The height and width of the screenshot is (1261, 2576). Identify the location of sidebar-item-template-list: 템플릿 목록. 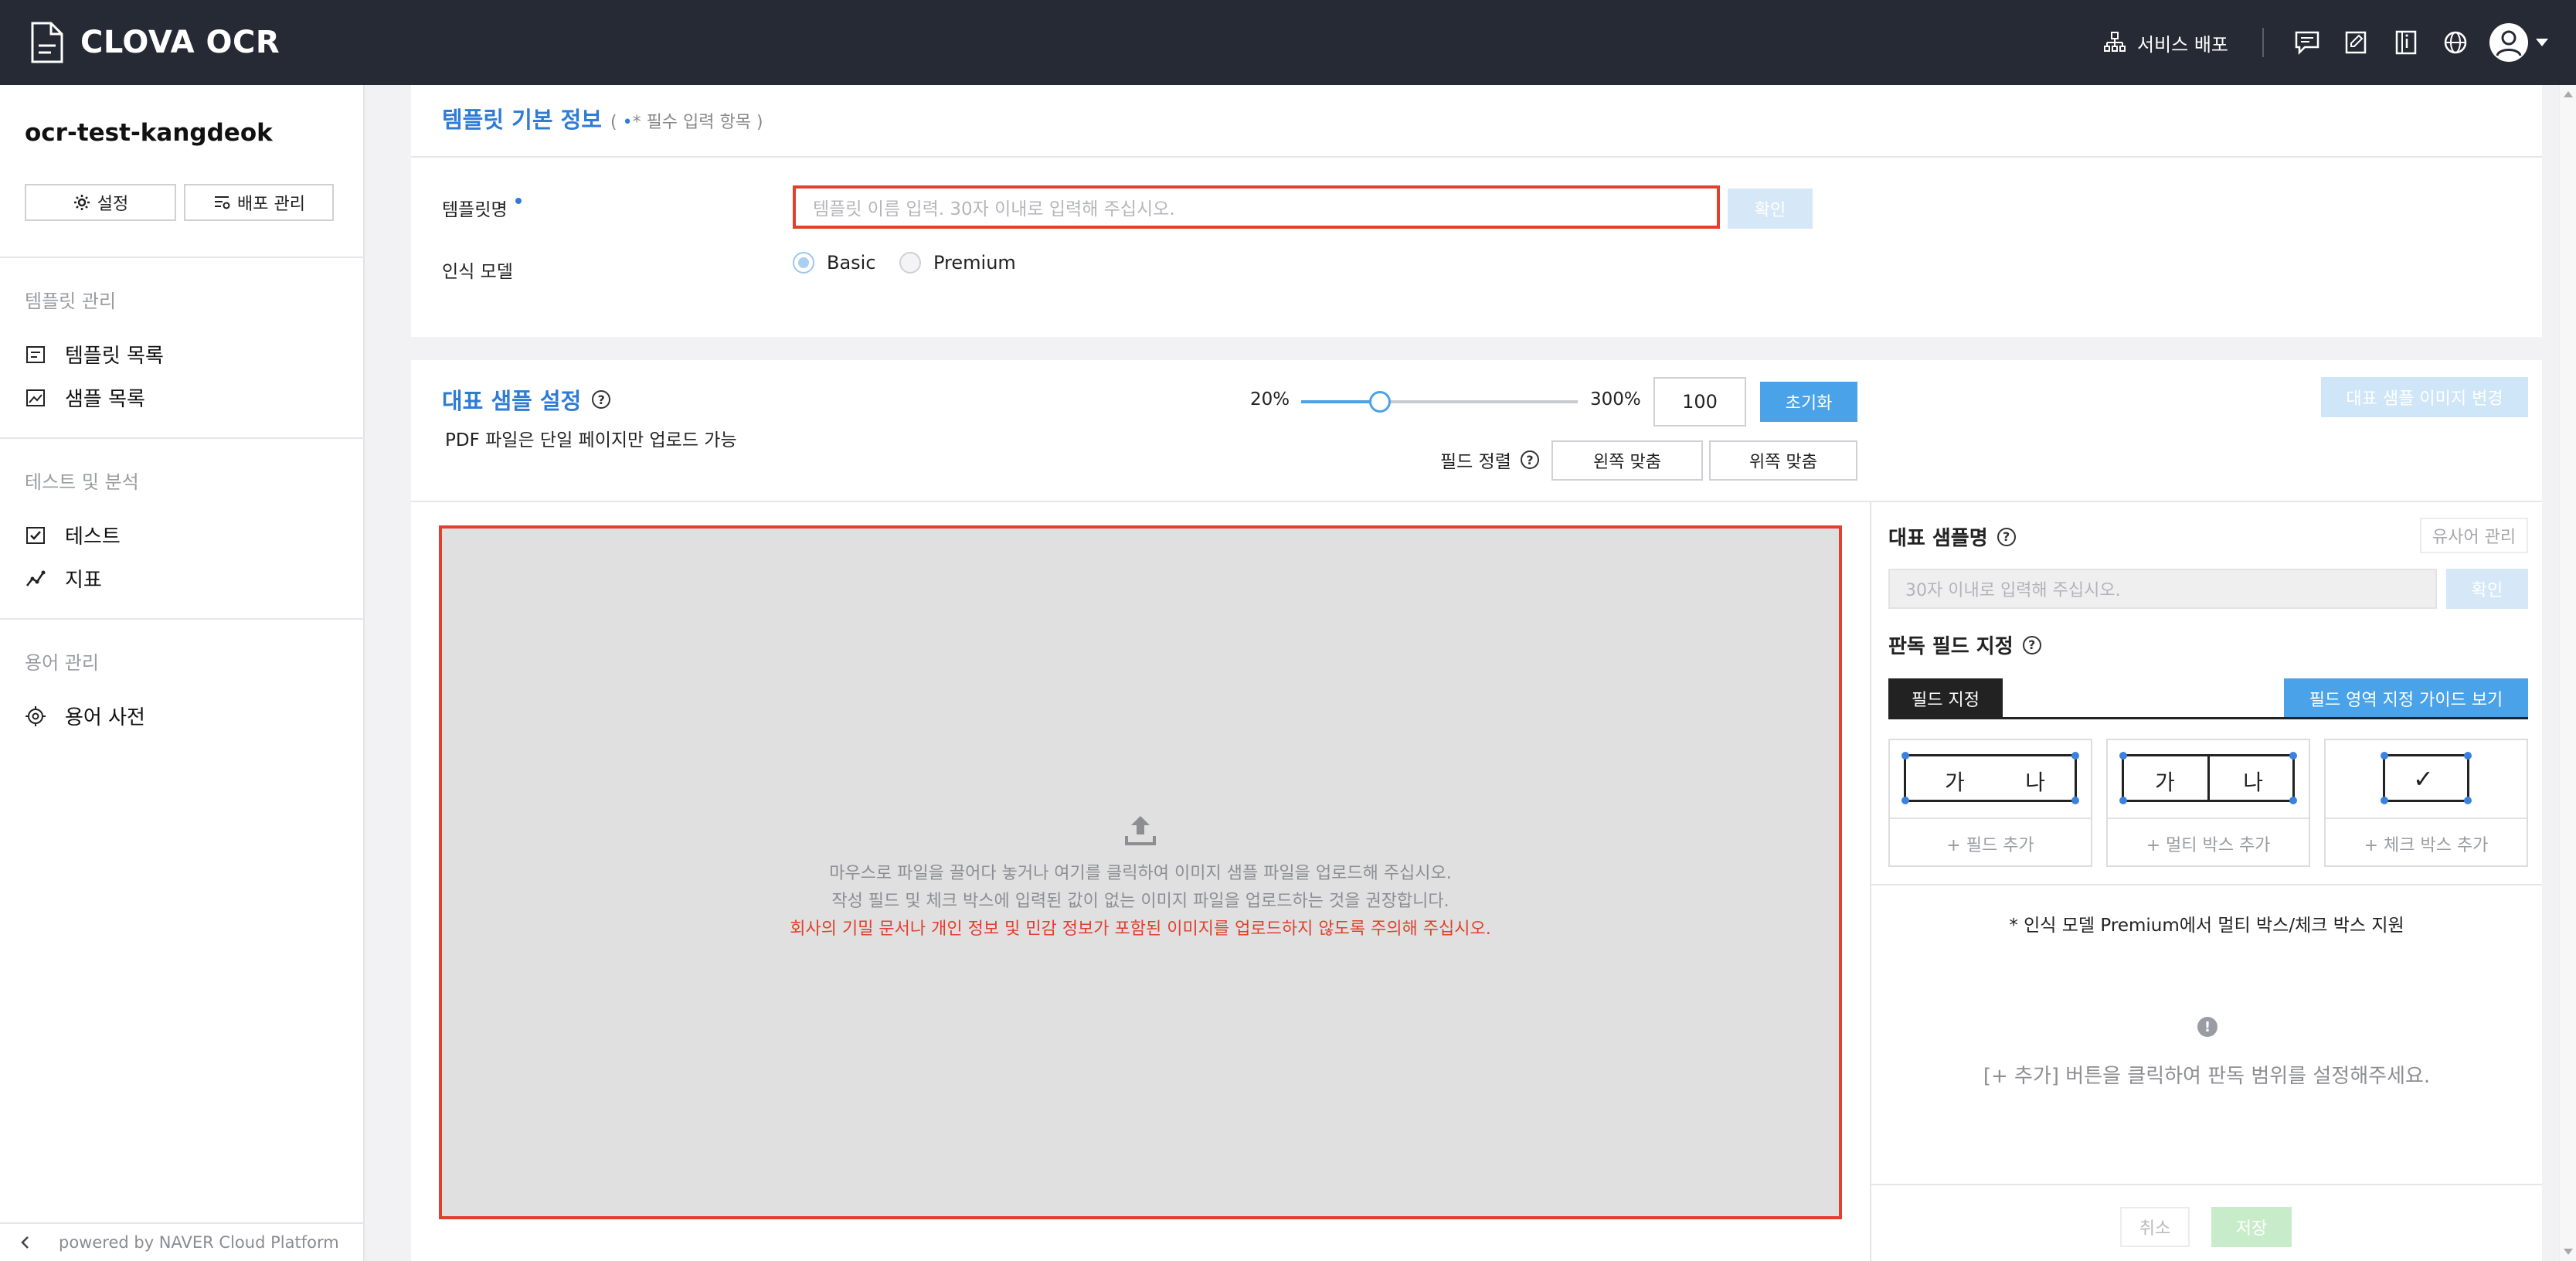
(94, 354).